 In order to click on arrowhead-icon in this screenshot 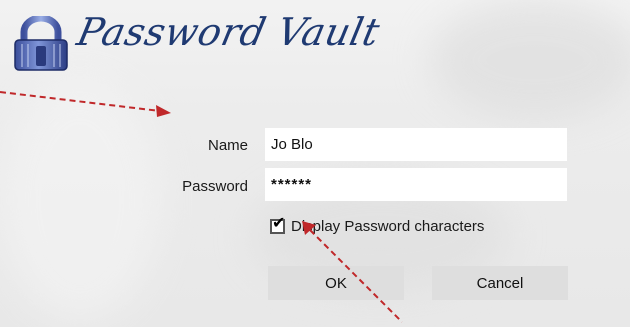, I will do `click(163, 111)`.